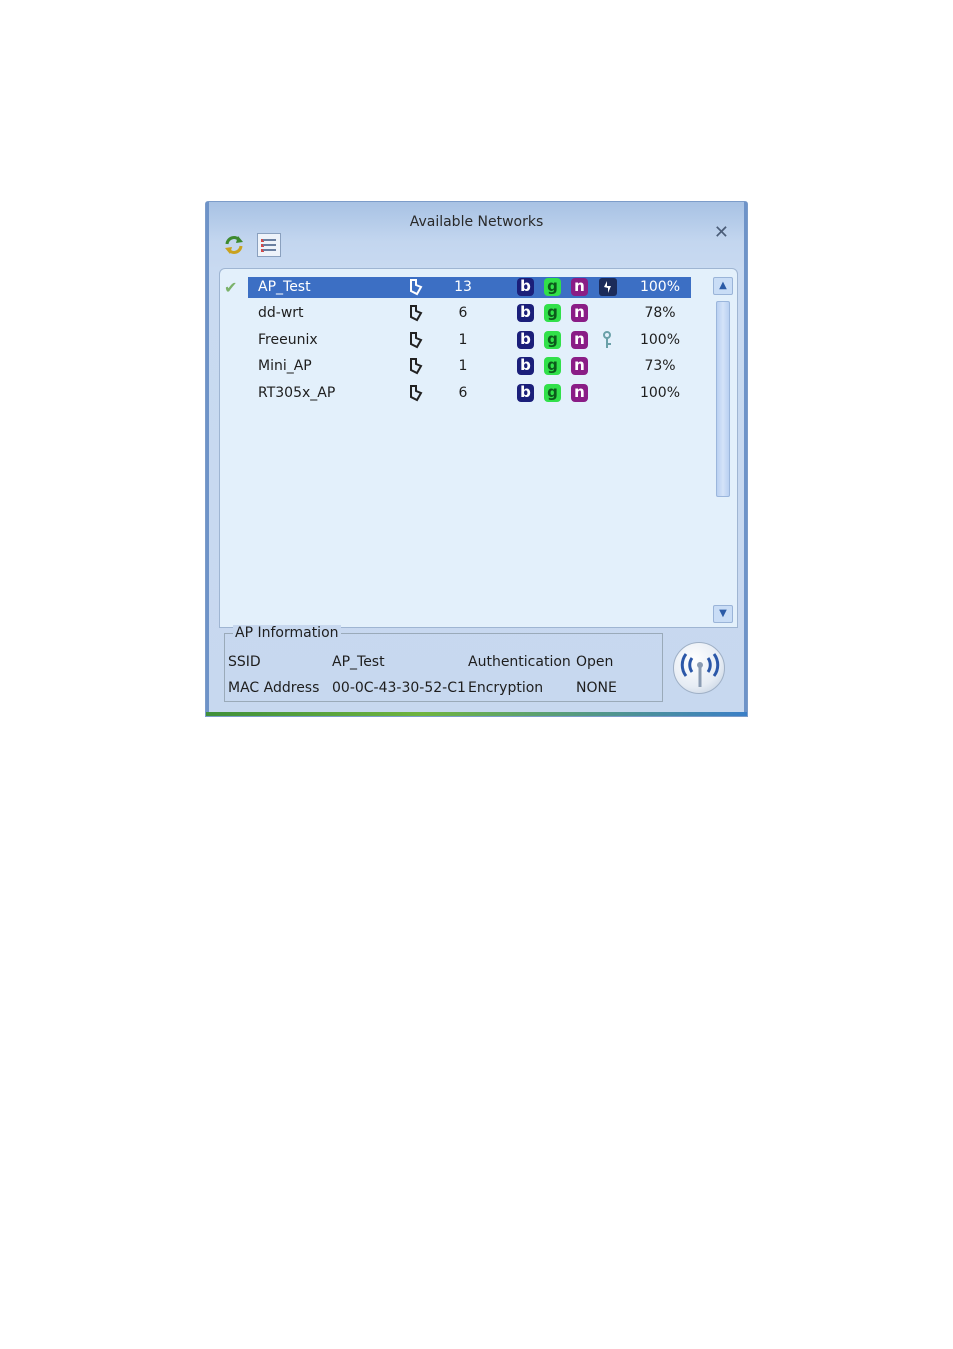 This screenshot has height=1349, width=953. I want to click on mac-address-label: MAC Address, so click(274, 688).